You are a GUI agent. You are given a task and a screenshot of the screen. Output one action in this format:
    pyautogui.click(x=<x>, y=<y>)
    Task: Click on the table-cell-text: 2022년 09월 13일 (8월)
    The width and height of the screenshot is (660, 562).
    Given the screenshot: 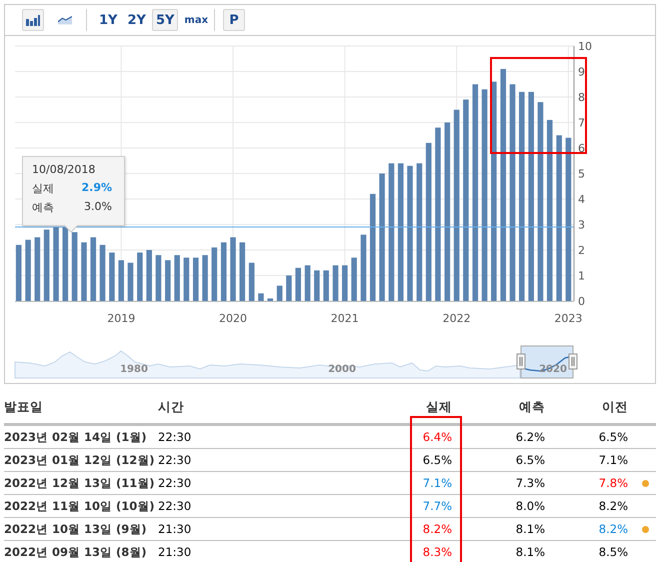 What is the action you would take?
    pyautogui.click(x=76, y=552)
    